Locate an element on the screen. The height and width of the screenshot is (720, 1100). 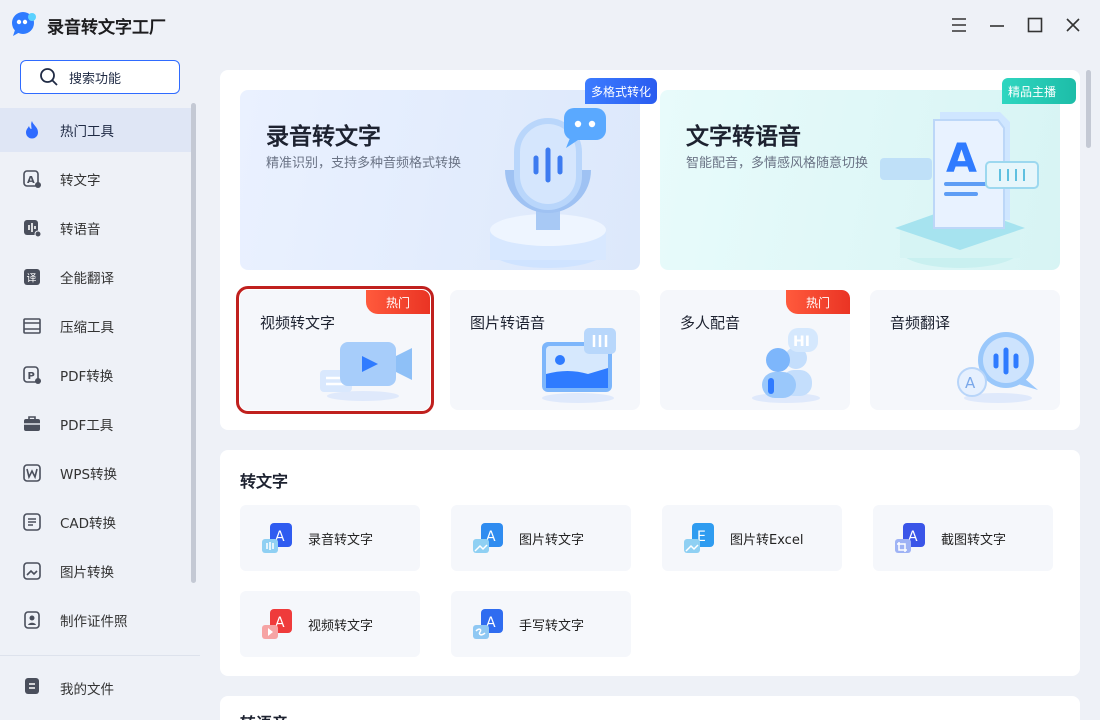
main-scrollbar is located at coordinates (1088, 109).